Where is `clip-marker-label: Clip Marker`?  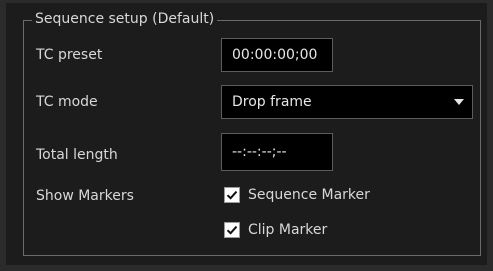
clip-marker-label: Clip Marker is located at coordinates (288, 230).